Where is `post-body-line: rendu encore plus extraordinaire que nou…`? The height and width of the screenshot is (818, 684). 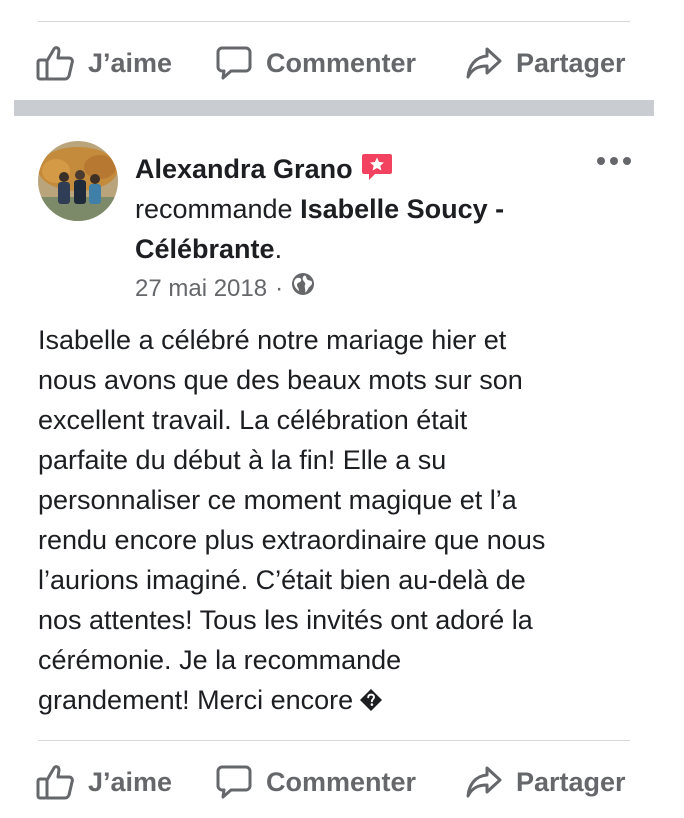
post-body-line: rendu encore plus extraordinaire que nou… is located at coordinates (292, 540).